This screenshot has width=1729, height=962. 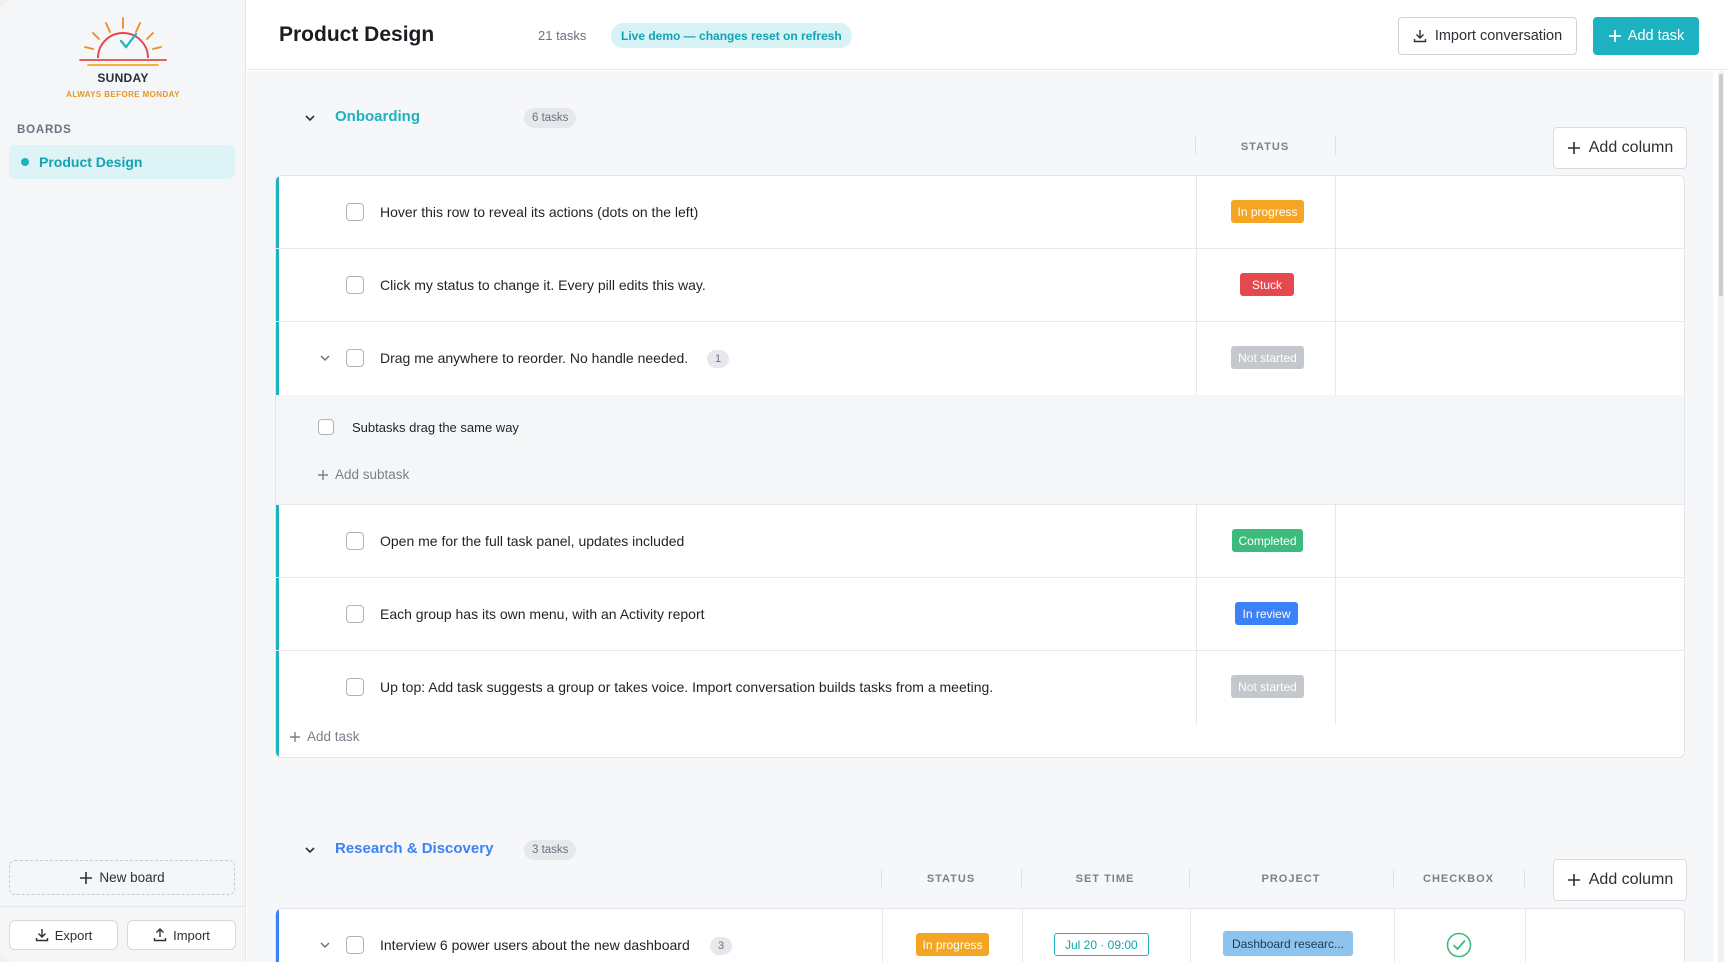 What do you see at coordinates (1267, 540) in the screenshot?
I see `status-pill: Completed` at bounding box center [1267, 540].